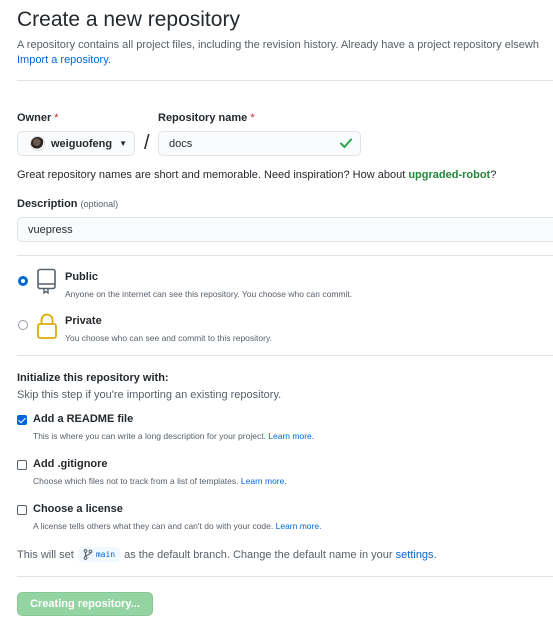 The height and width of the screenshot is (626, 553). I want to click on license-title: Choose a license, so click(78, 509).